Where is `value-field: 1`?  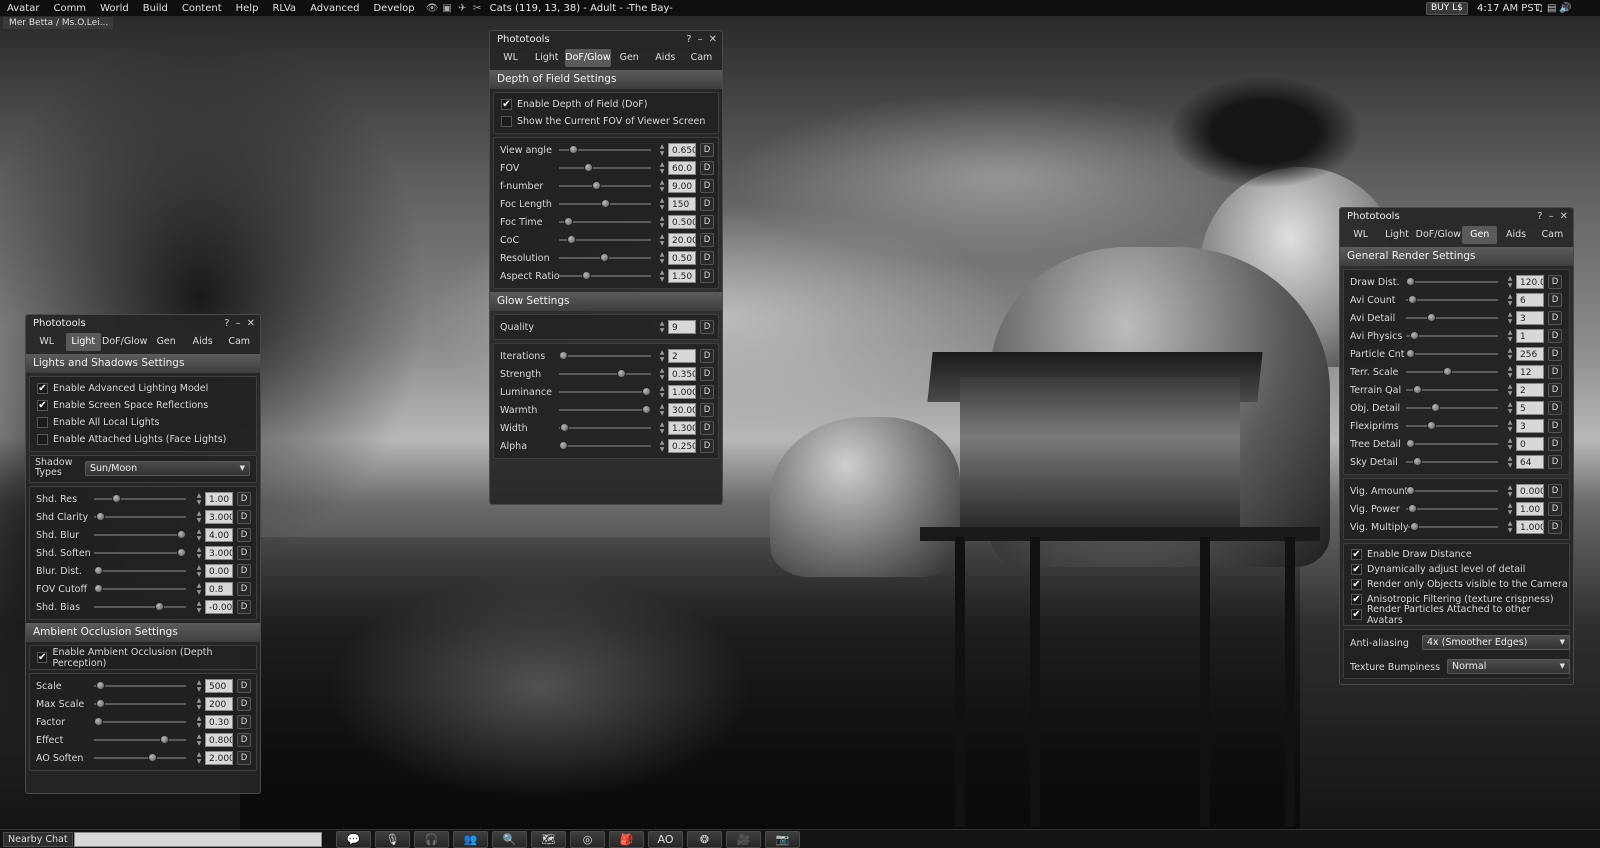
value-field: 1 is located at coordinates (1530, 336).